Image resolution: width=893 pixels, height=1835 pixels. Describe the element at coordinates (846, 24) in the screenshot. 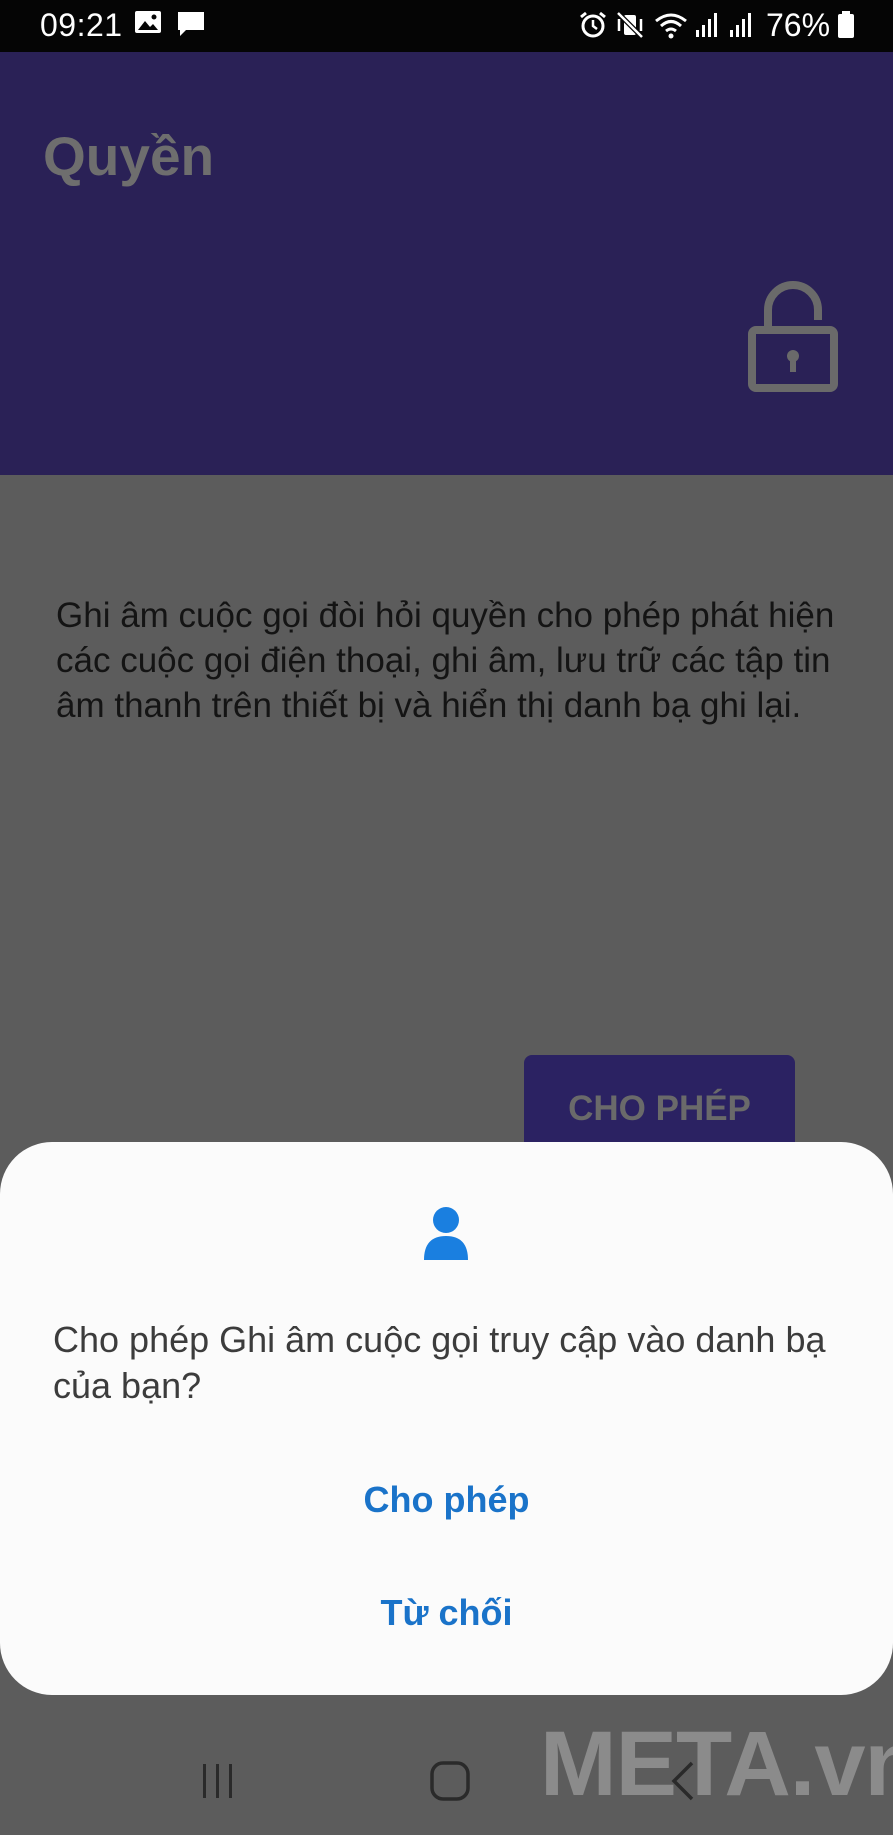

I see `battery-icon` at that location.